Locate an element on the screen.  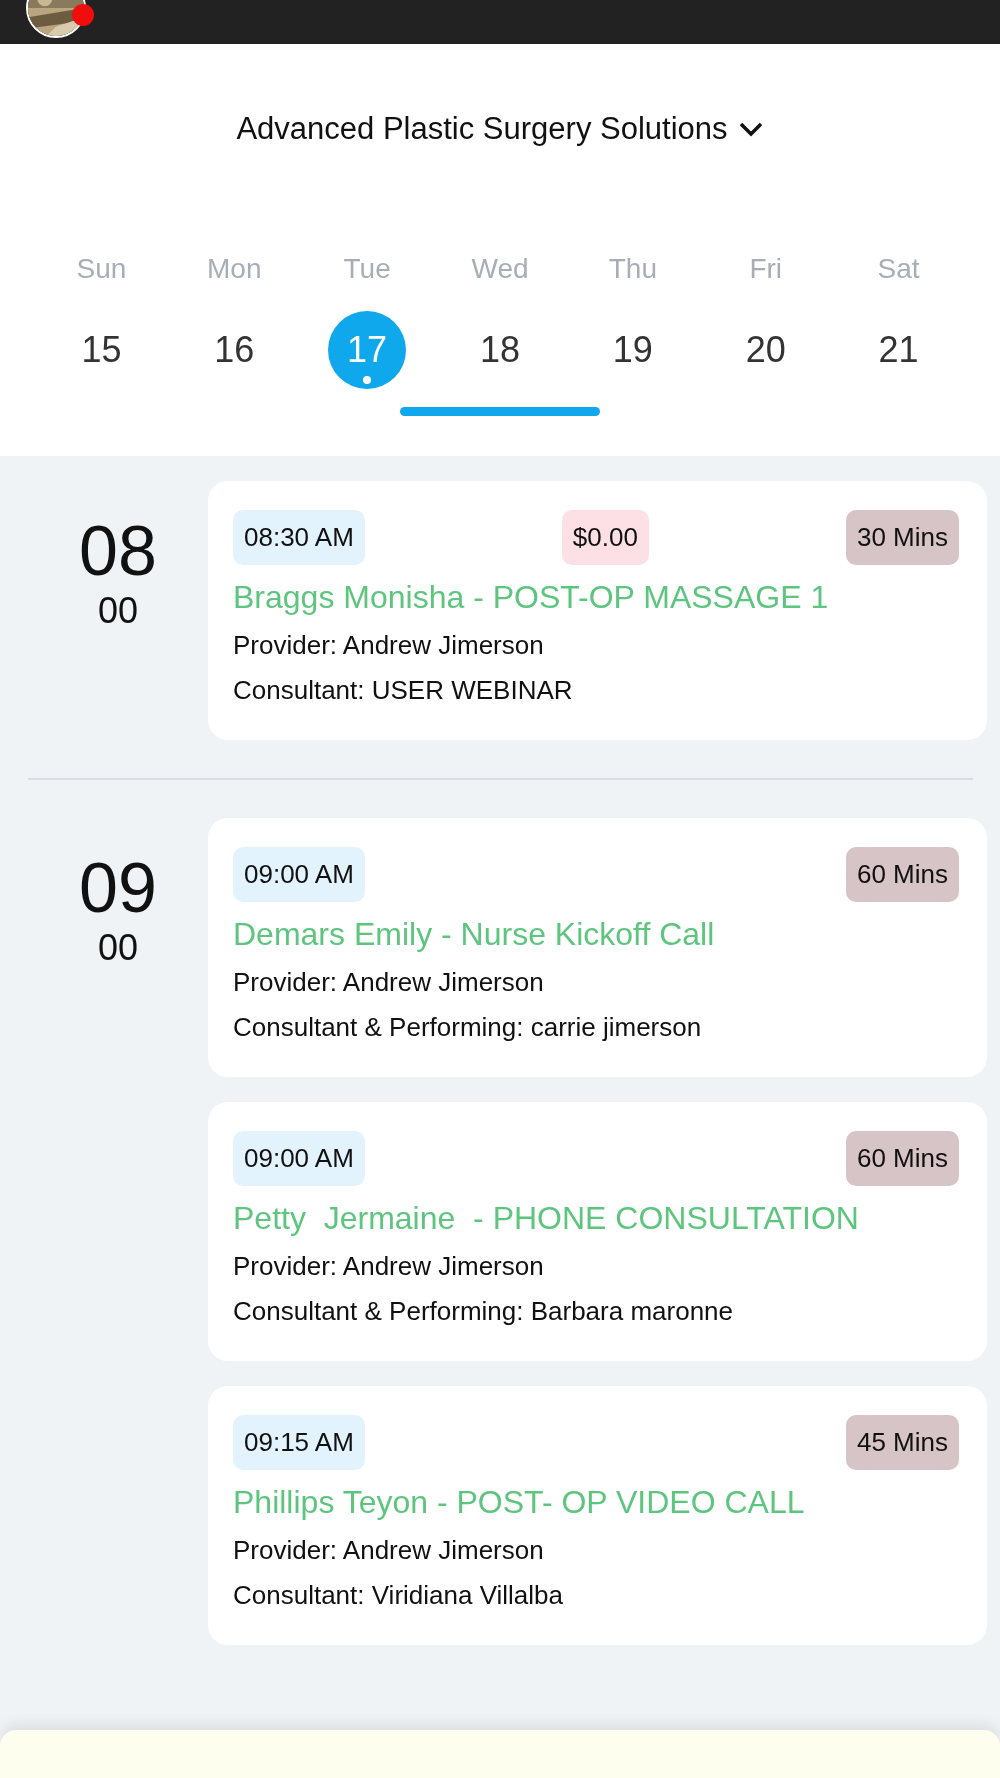
duration-badge: 45 Mins is located at coordinates (902, 1442).